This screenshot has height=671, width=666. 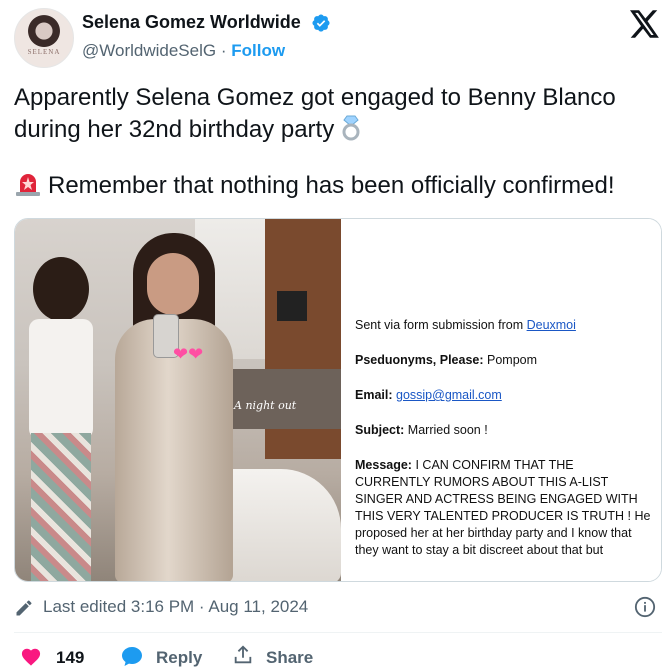 I want to click on photo-person-left-pants, so click(x=61, y=507).